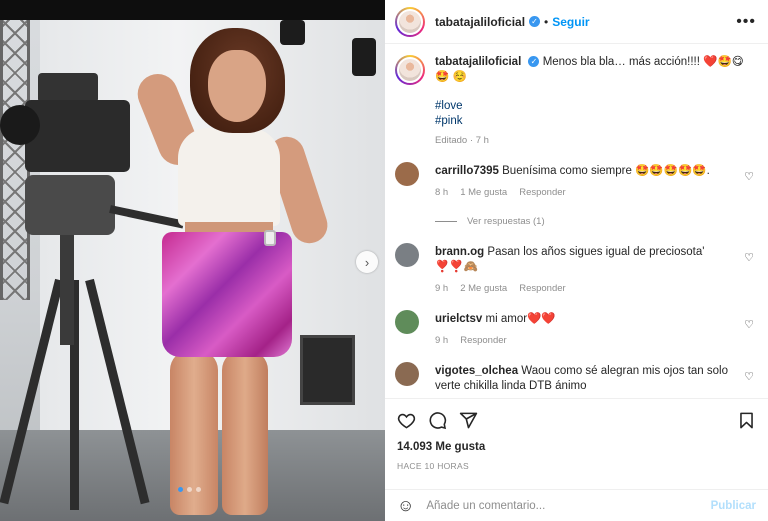  Describe the element at coordinates (576, 447) in the screenshot. I see `like-count: 14.093 Me gusta` at that location.